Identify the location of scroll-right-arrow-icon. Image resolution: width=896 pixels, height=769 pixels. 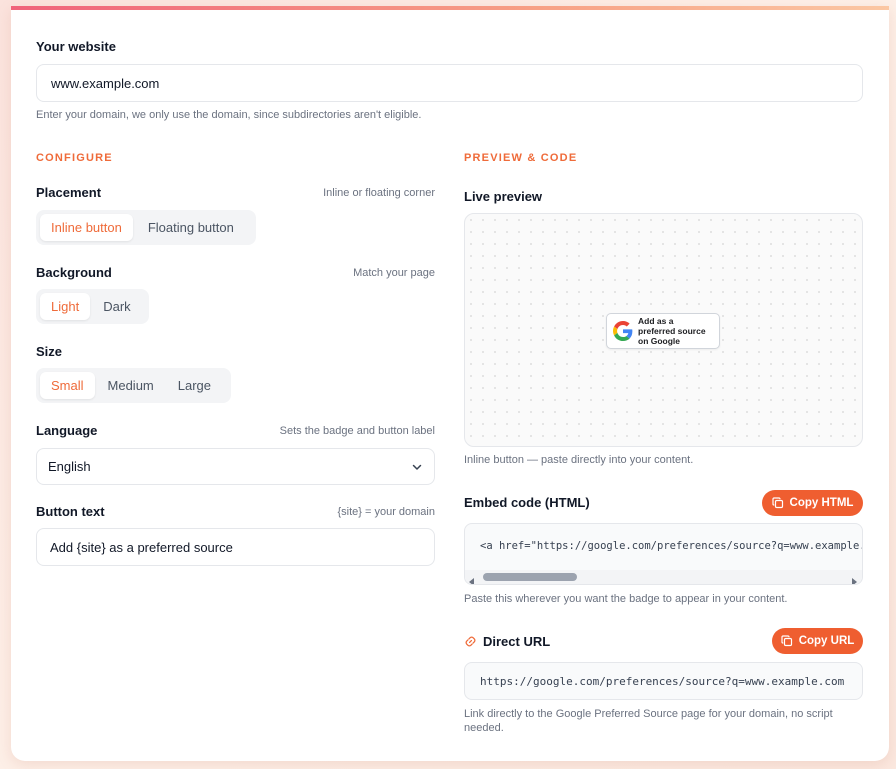
(854, 578).